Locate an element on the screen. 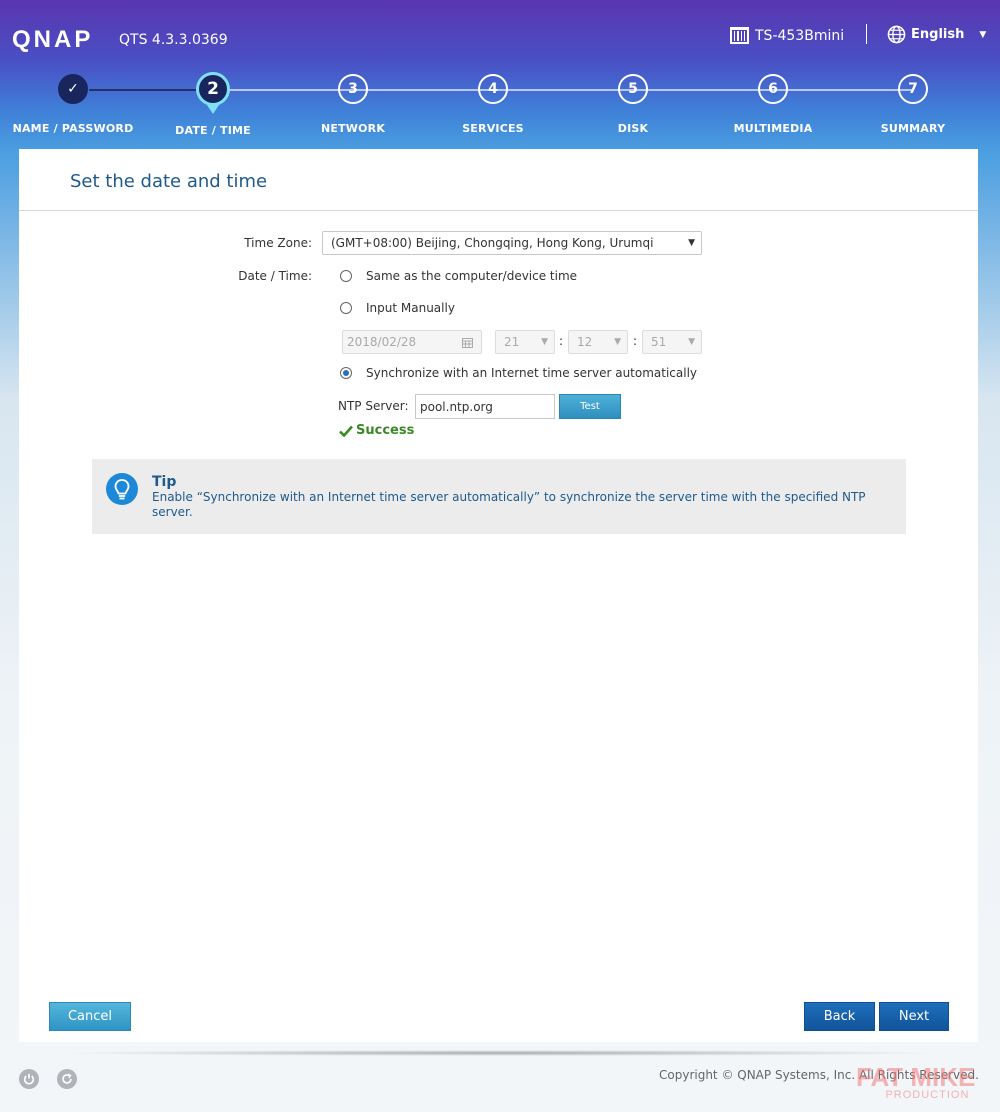 The height and width of the screenshot is (1112, 1000). step-number: 7 is located at coordinates (913, 89).